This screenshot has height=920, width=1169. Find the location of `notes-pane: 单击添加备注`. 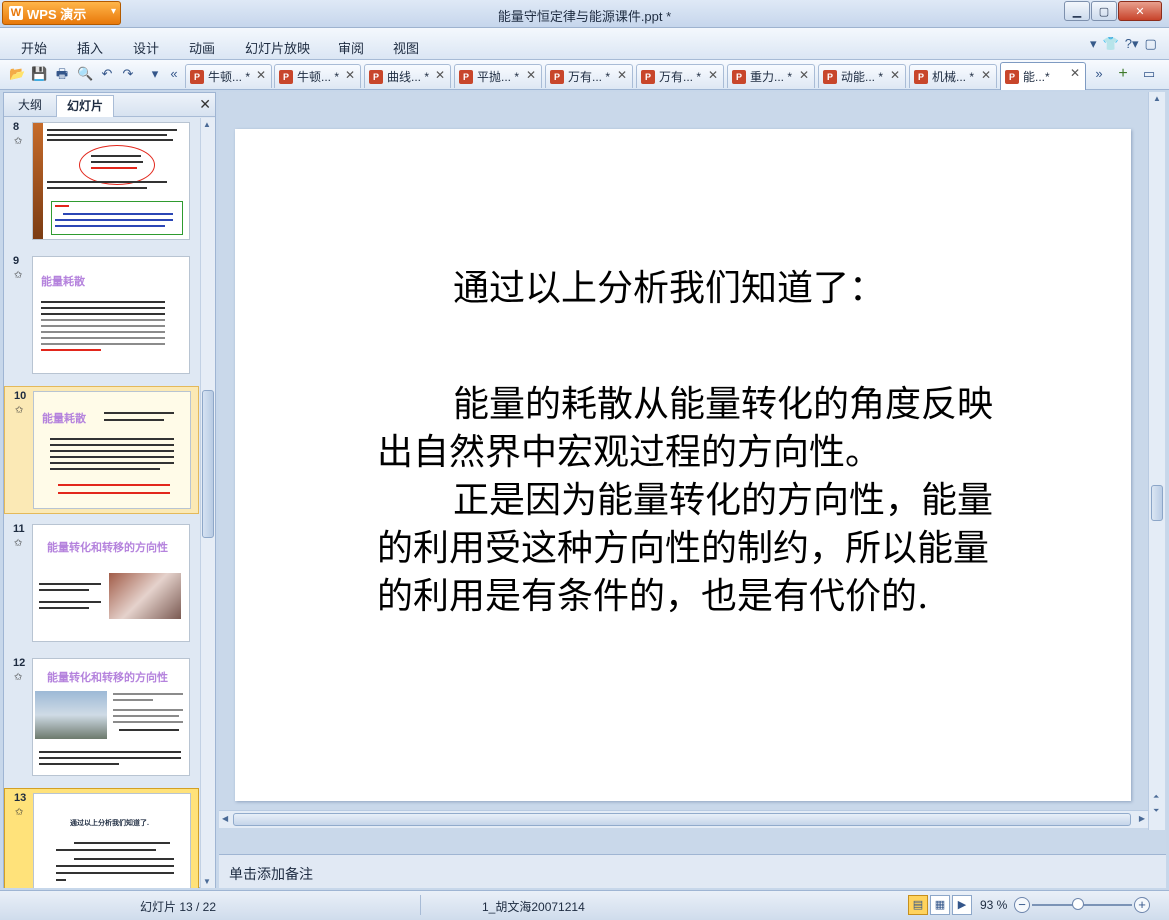

notes-pane: 单击添加备注 is located at coordinates (692, 871).